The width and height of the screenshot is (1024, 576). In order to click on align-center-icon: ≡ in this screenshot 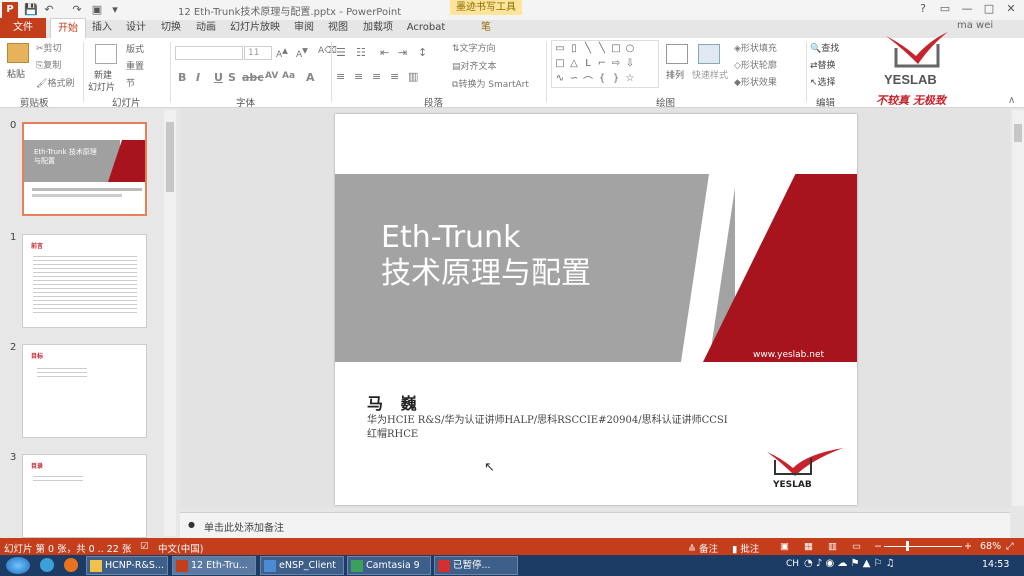, I will do `click(358, 76)`.